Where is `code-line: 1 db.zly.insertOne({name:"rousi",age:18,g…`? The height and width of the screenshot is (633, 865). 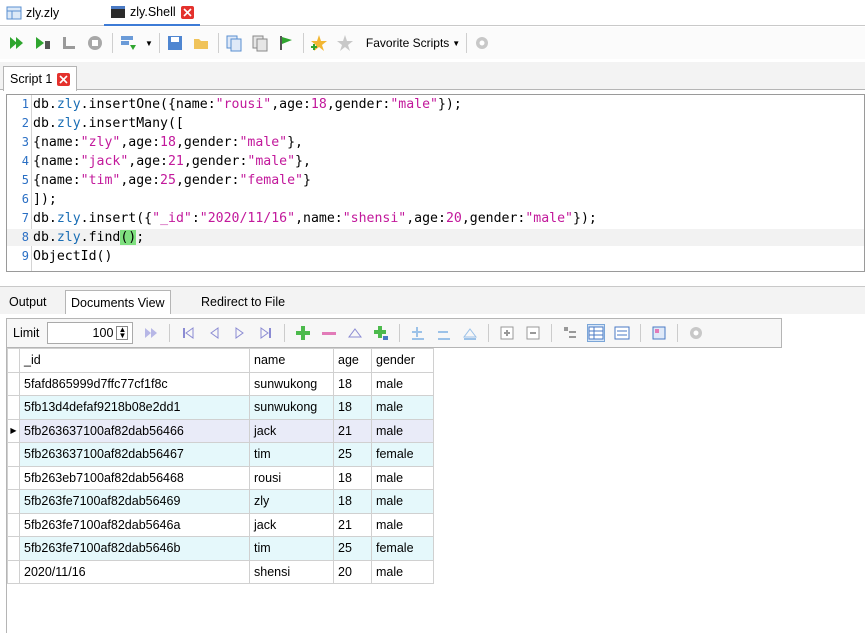 code-line: 1 db.zly.insertOne({name:"rousi",age:18,g… is located at coordinates (435, 104).